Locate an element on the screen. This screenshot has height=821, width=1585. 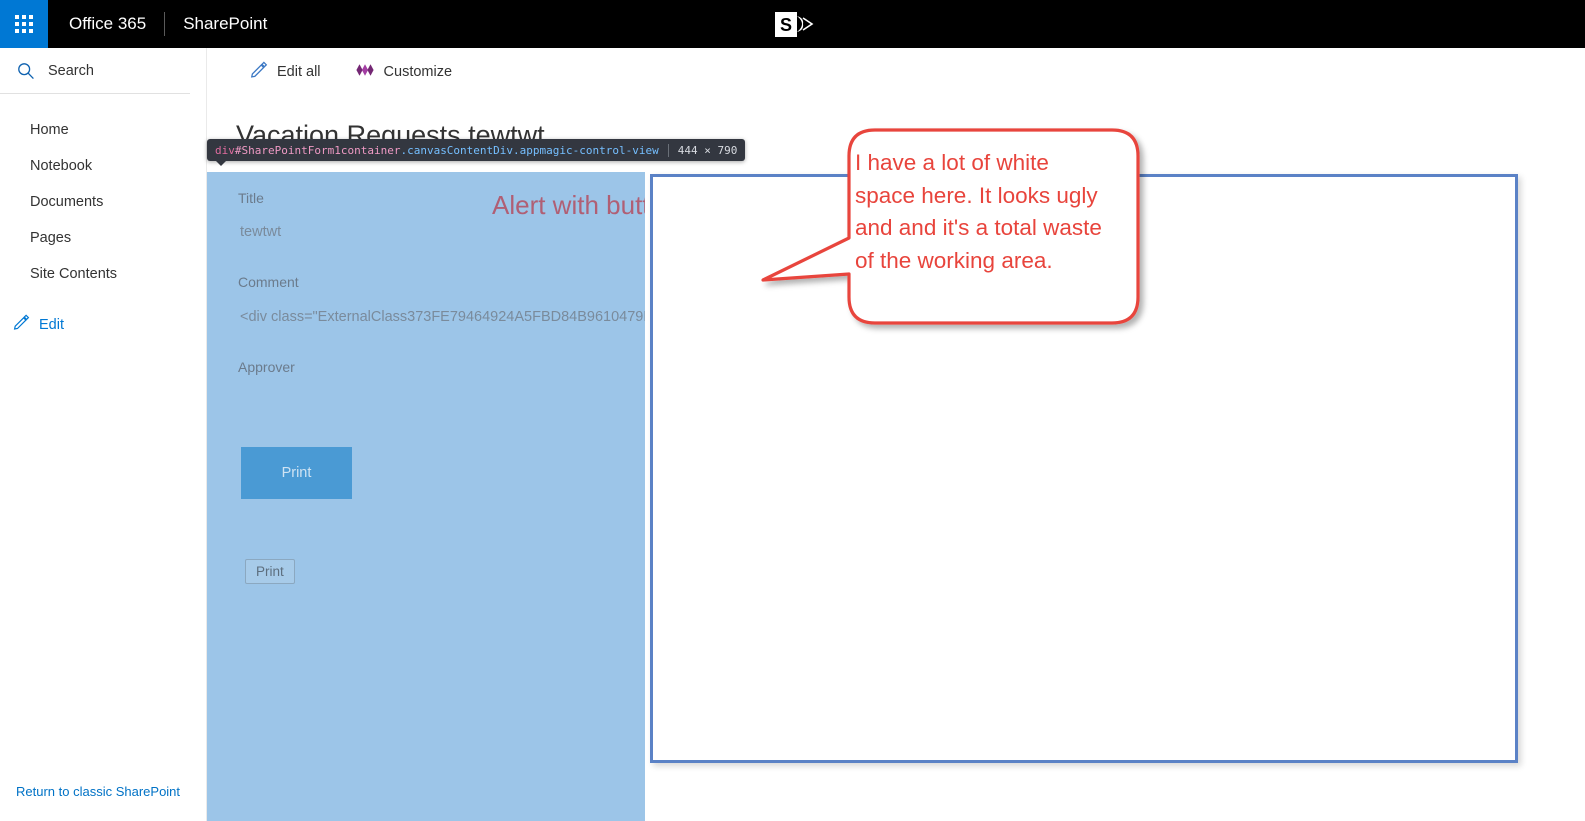
customize-button: Customize is located at coordinates (404, 72).